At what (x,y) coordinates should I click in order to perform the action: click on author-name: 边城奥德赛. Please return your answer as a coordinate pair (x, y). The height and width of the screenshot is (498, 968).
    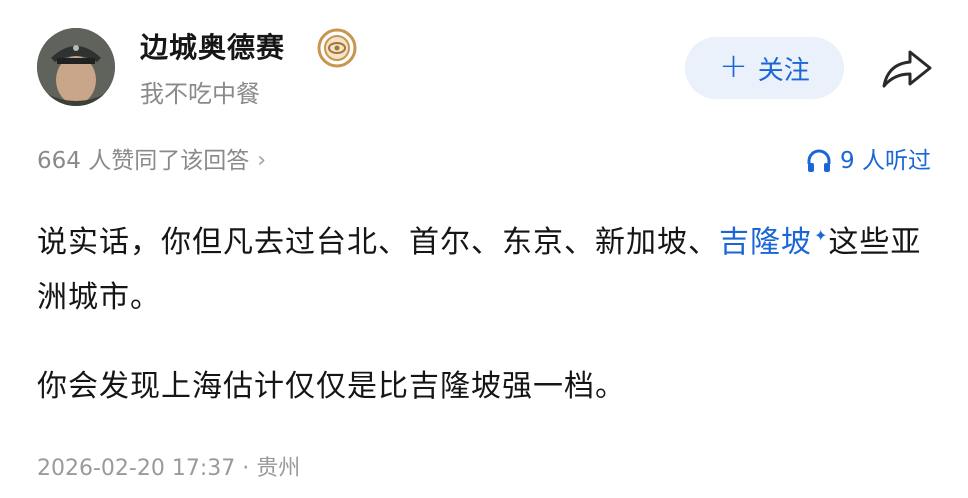
    Looking at the image, I should click on (212, 48).